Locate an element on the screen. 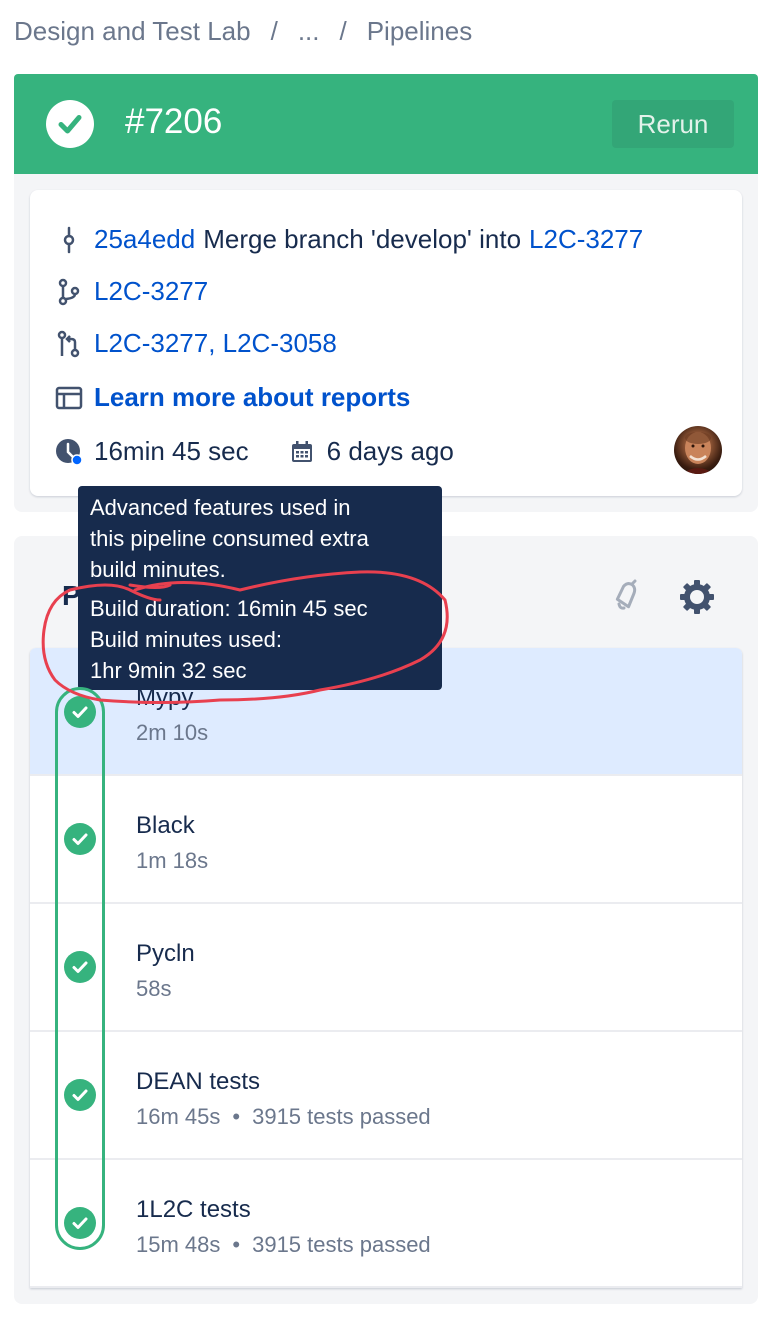 The width and height of the screenshot is (776, 1328). step-row-pycln: Pycln 58s is located at coordinates (386, 968).